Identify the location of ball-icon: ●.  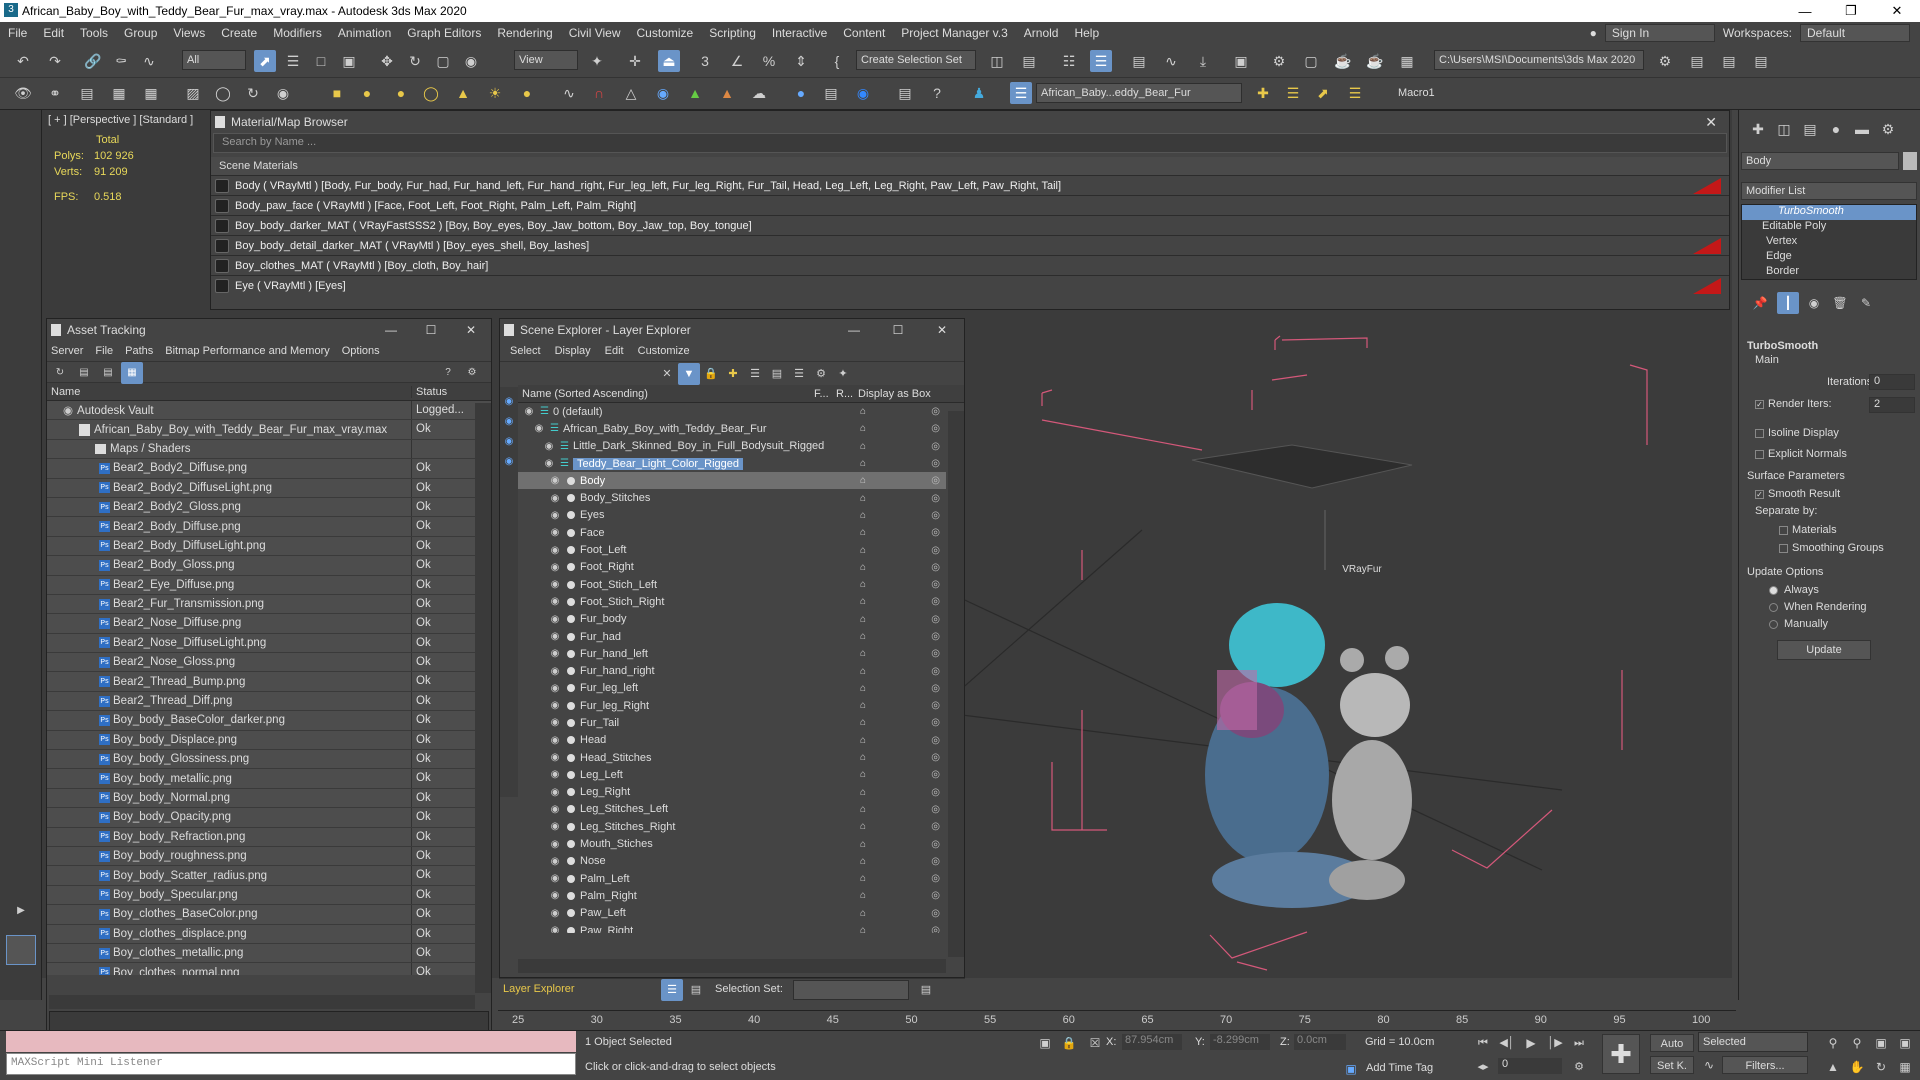
(801, 93).